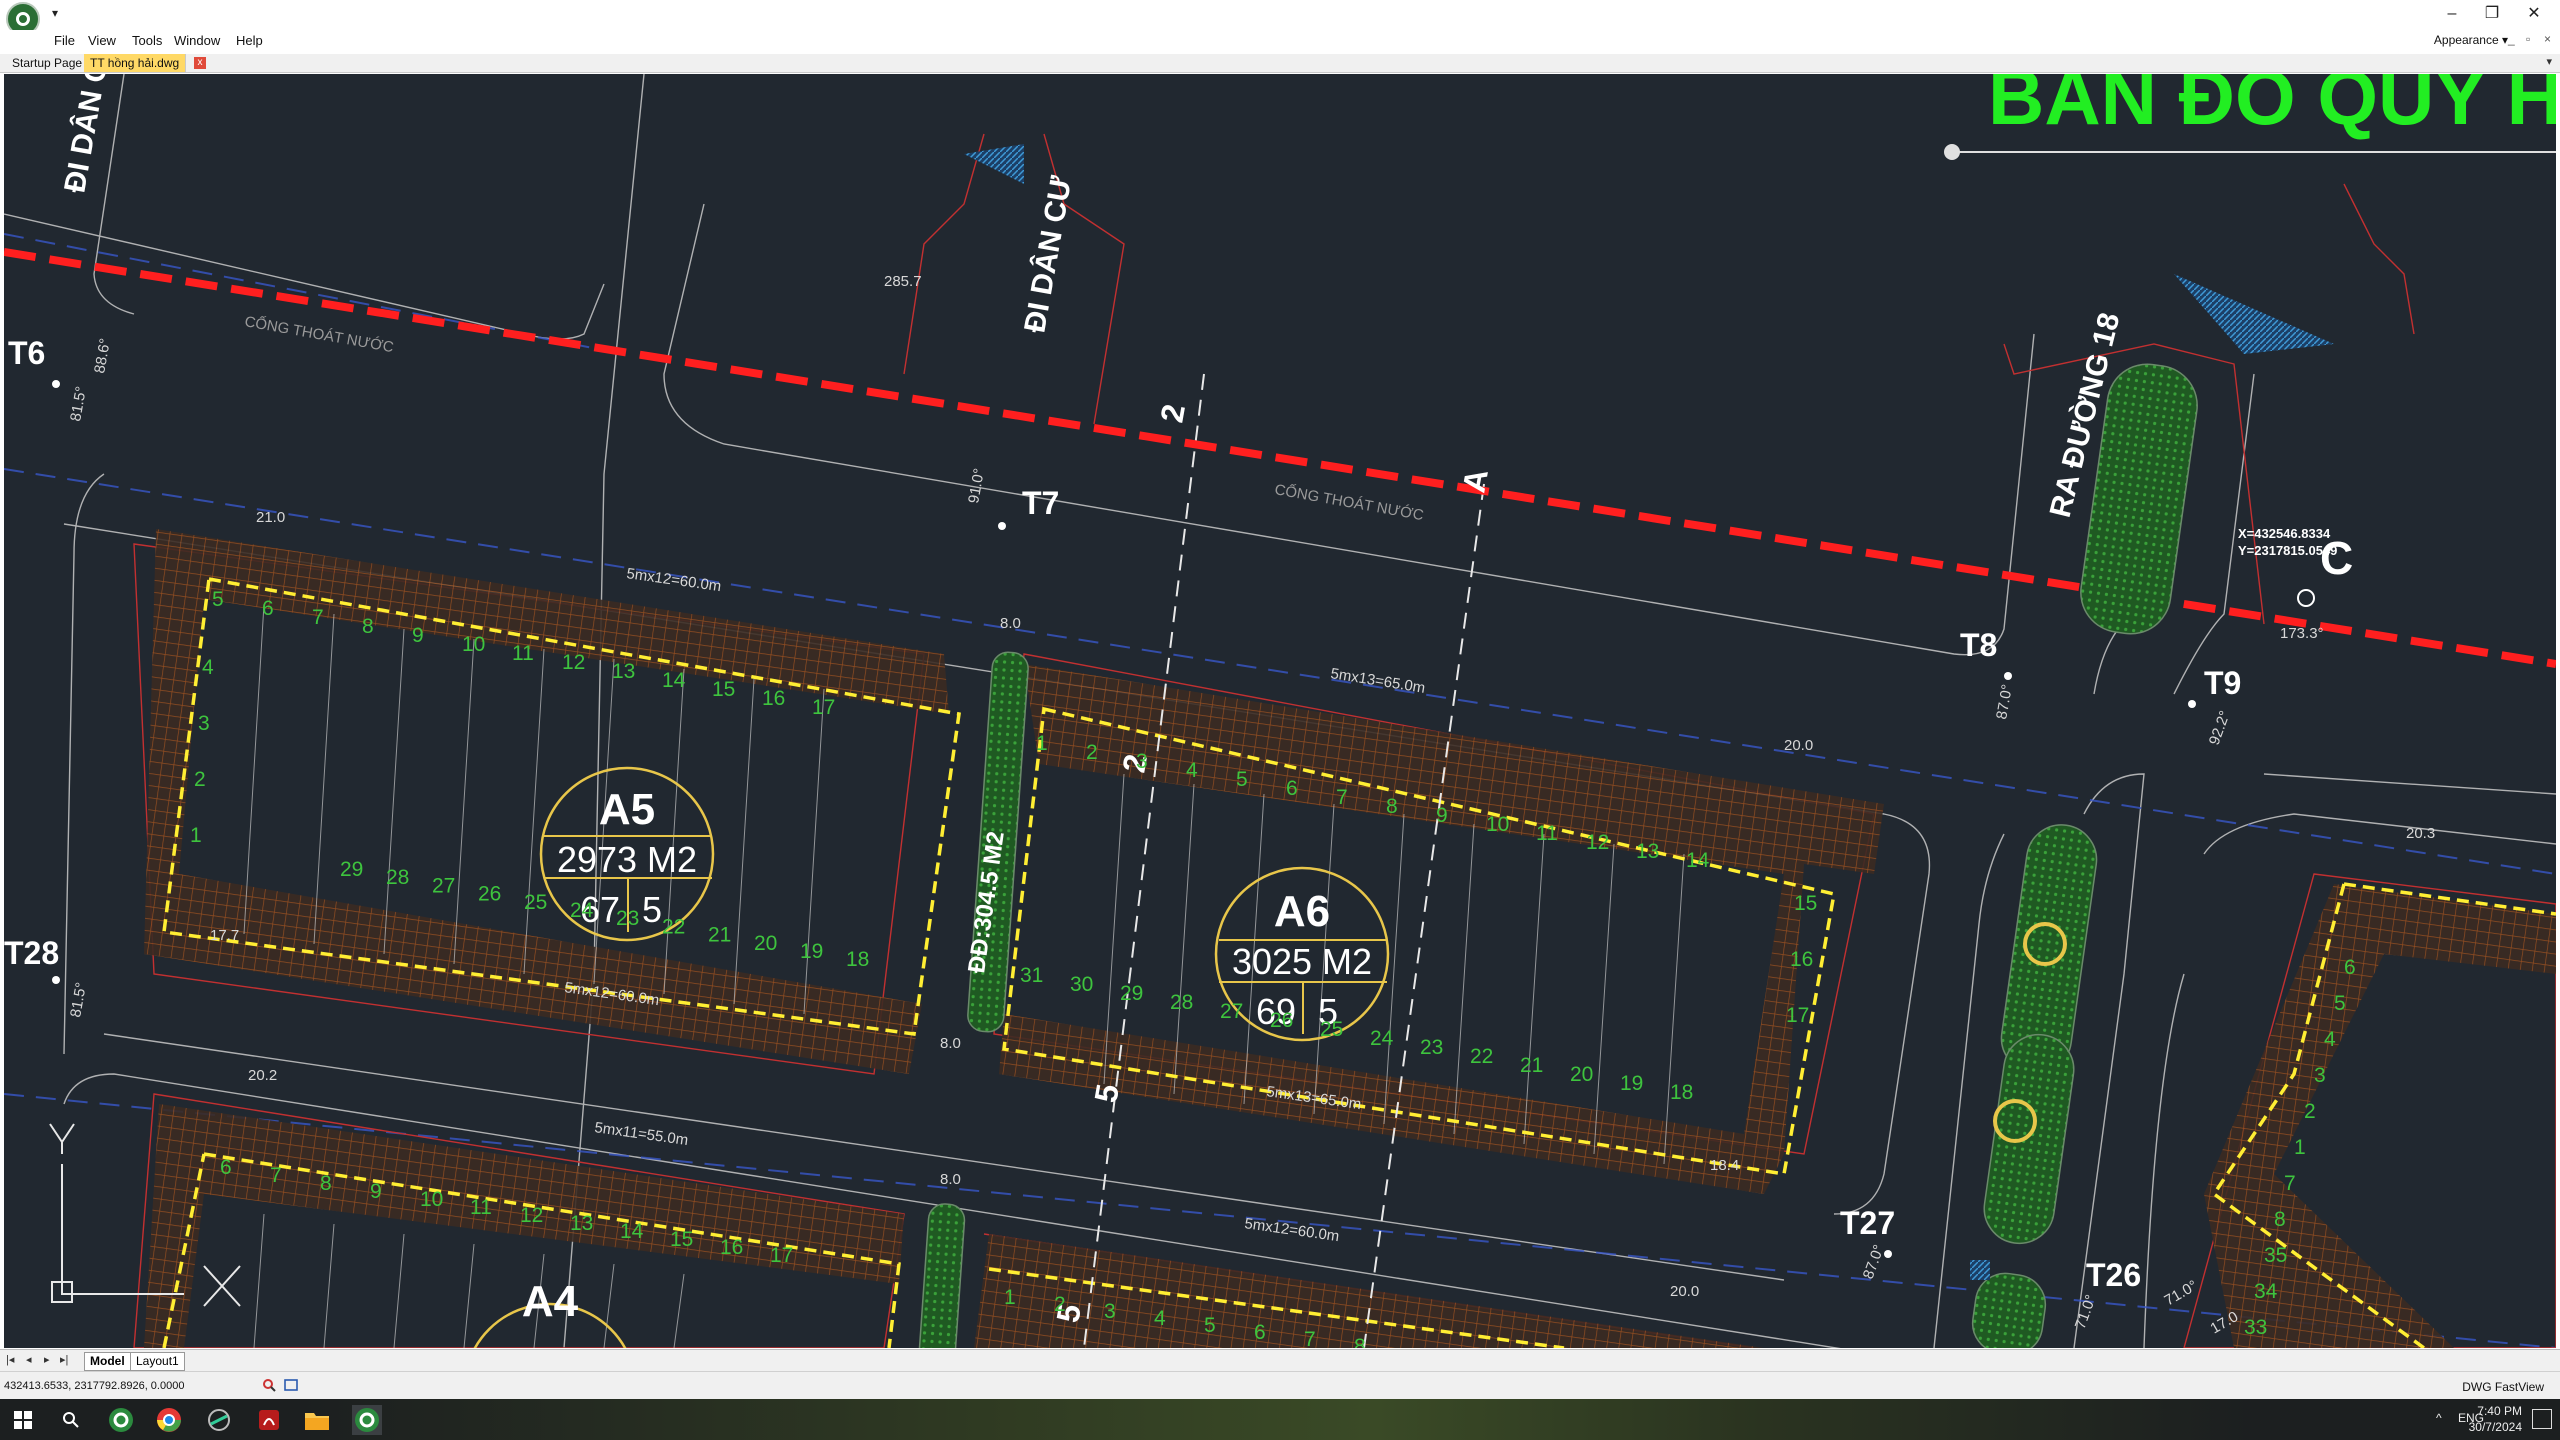 The image size is (2560, 1440). I want to click on windows-start-icon, so click(23, 1420).